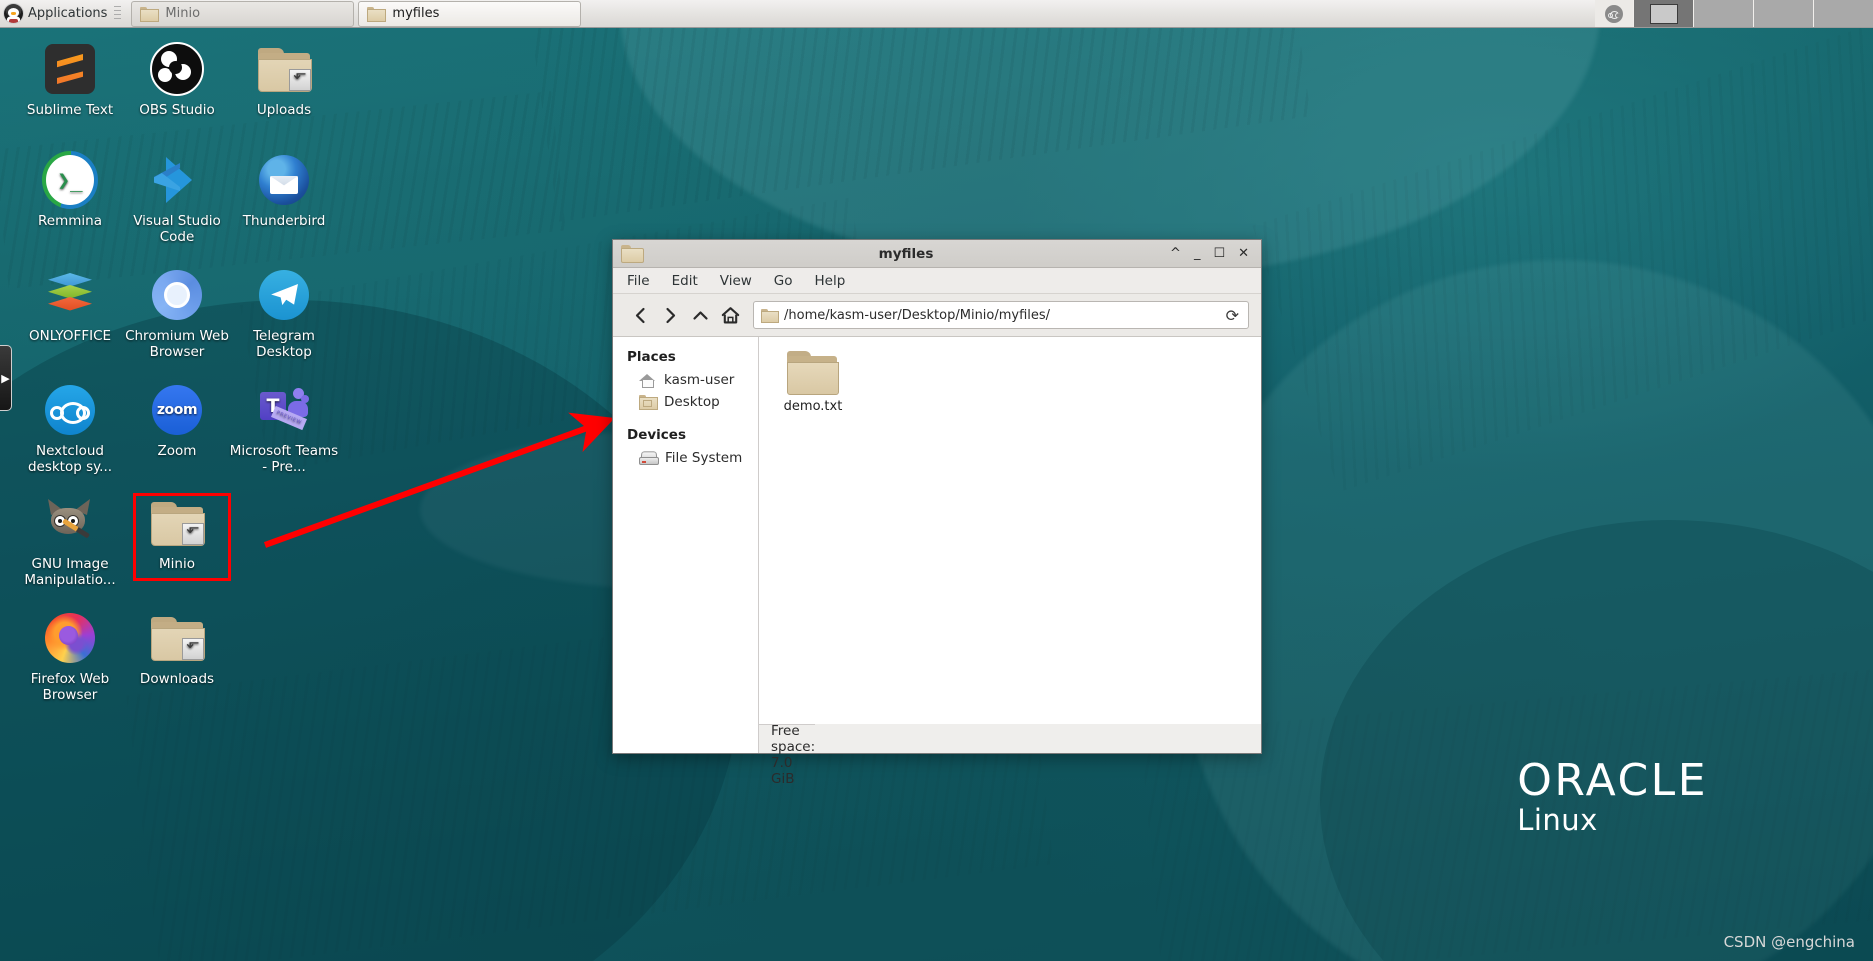 The height and width of the screenshot is (961, 1873). I want to click on path-entry: /home/kasm-user/Desktop/Minio/myfiles/ ⟳, so click(1001, 315).